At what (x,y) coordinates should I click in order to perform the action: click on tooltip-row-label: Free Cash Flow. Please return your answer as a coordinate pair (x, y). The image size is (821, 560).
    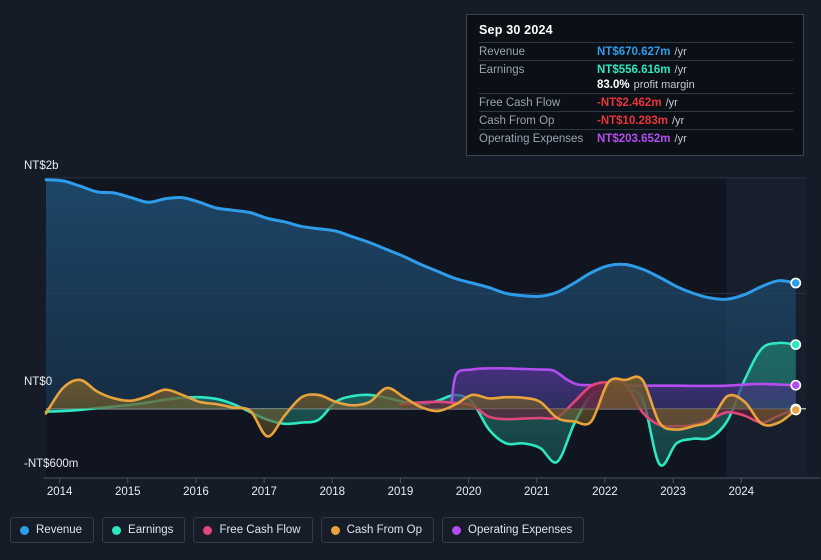
    Looking at the image, I should click on (520, 103).